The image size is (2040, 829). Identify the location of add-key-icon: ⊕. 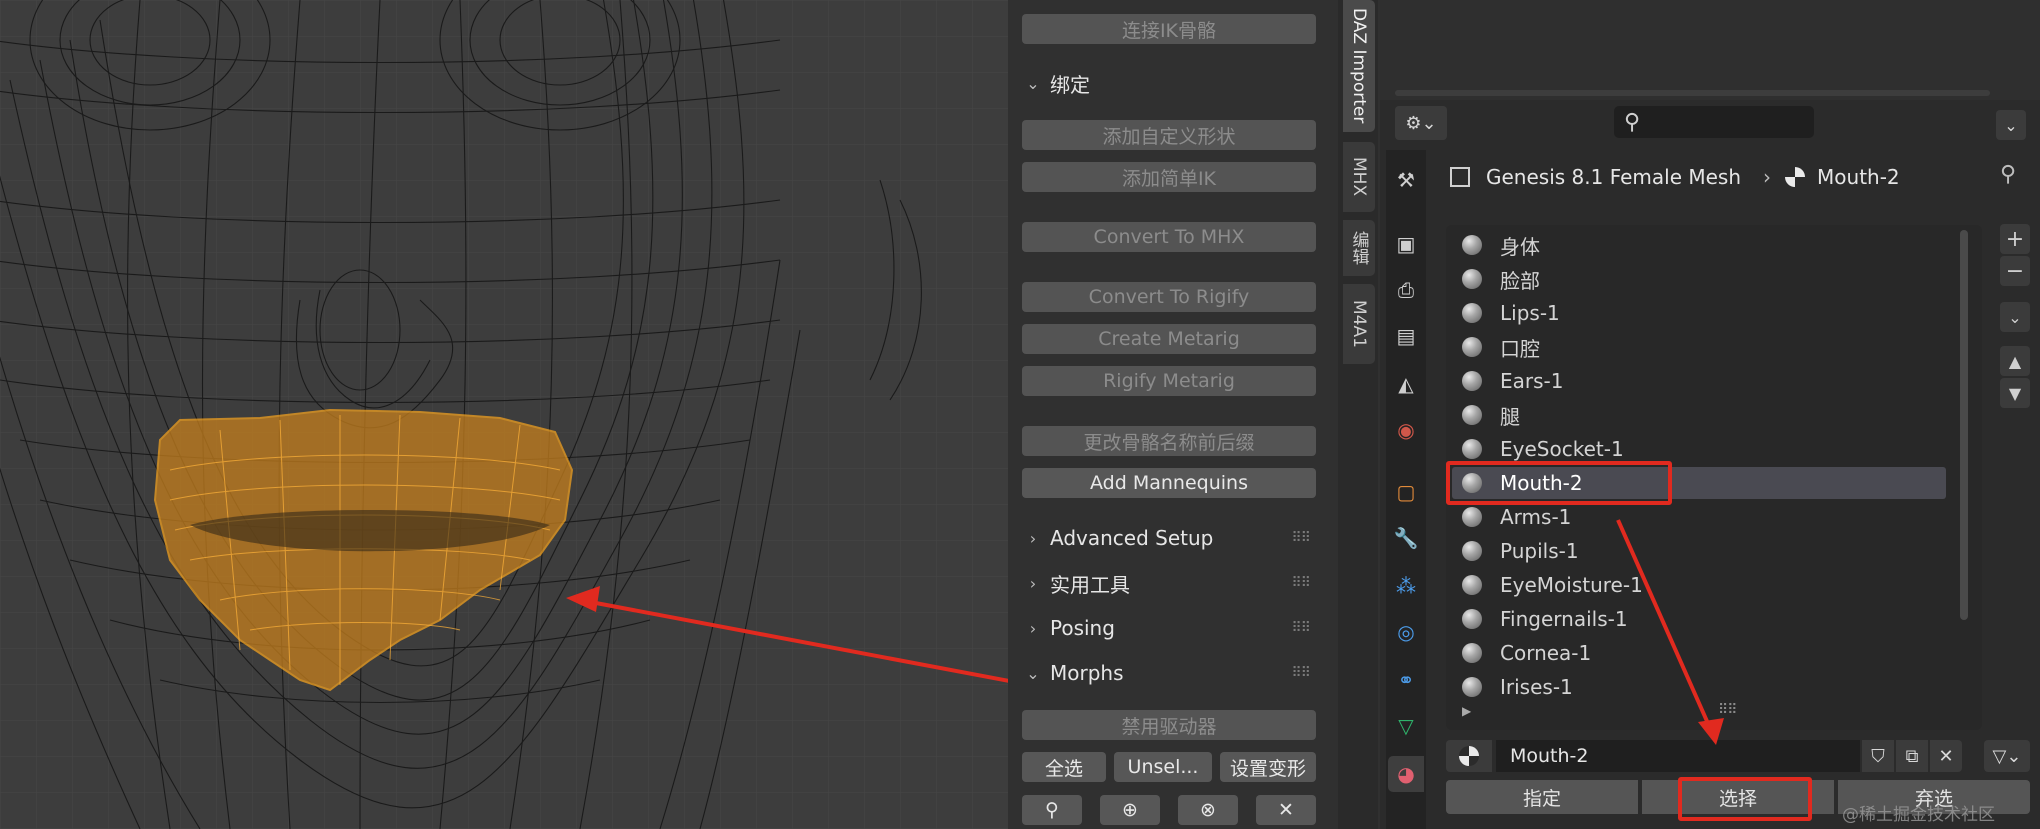
(1130, 810).